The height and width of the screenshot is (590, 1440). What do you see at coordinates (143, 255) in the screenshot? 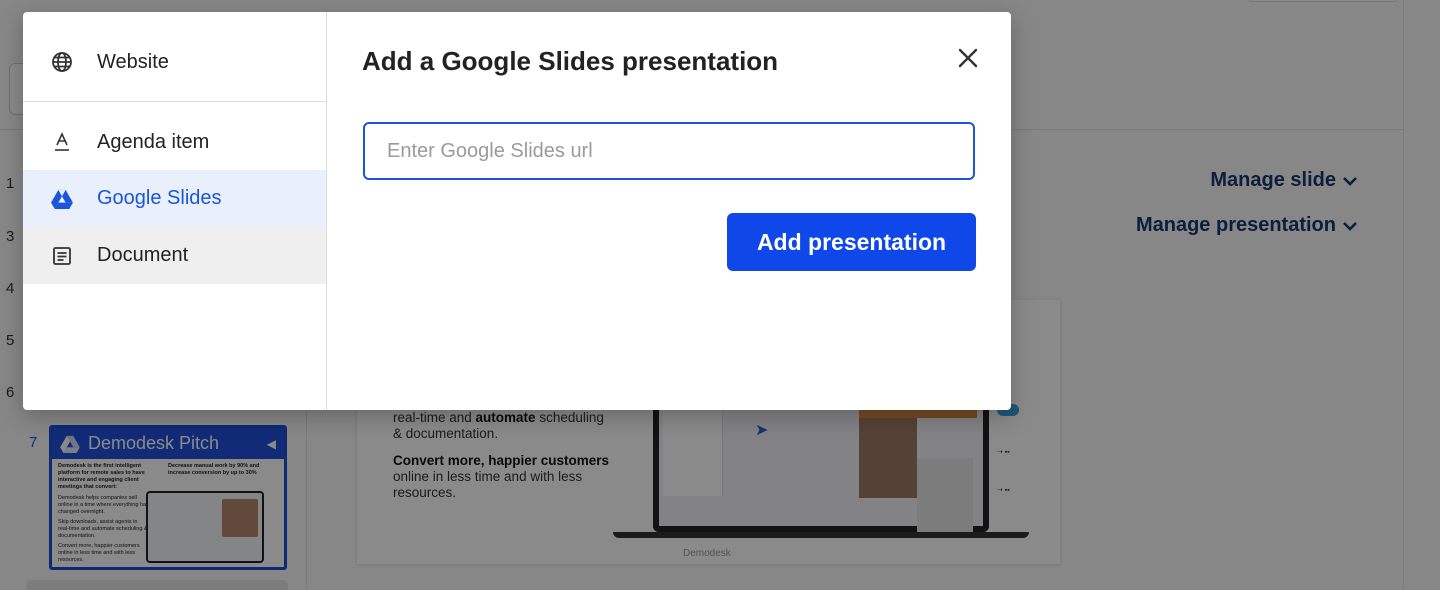
I see `sidebar-item-label: Document` at bounding box center [143, 255].